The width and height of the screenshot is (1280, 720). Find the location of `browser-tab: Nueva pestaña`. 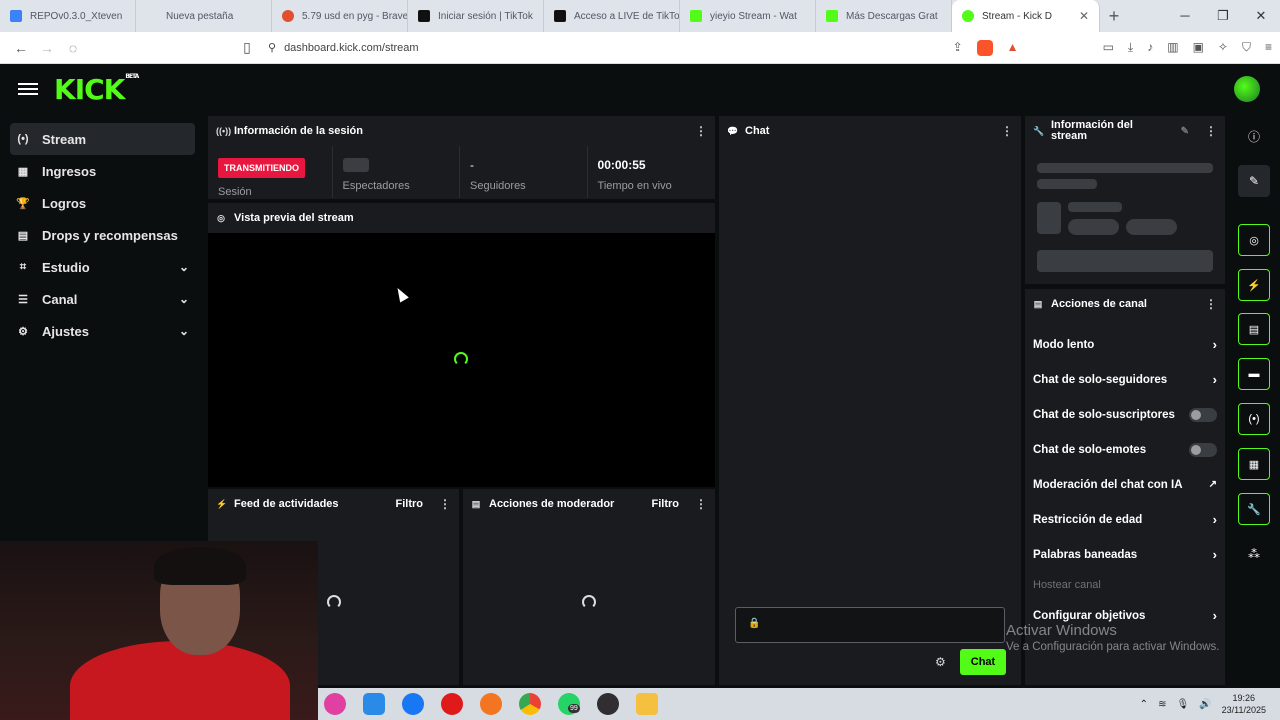

browser-tab: Nueva pestaña is located at coordinates (204, 16).